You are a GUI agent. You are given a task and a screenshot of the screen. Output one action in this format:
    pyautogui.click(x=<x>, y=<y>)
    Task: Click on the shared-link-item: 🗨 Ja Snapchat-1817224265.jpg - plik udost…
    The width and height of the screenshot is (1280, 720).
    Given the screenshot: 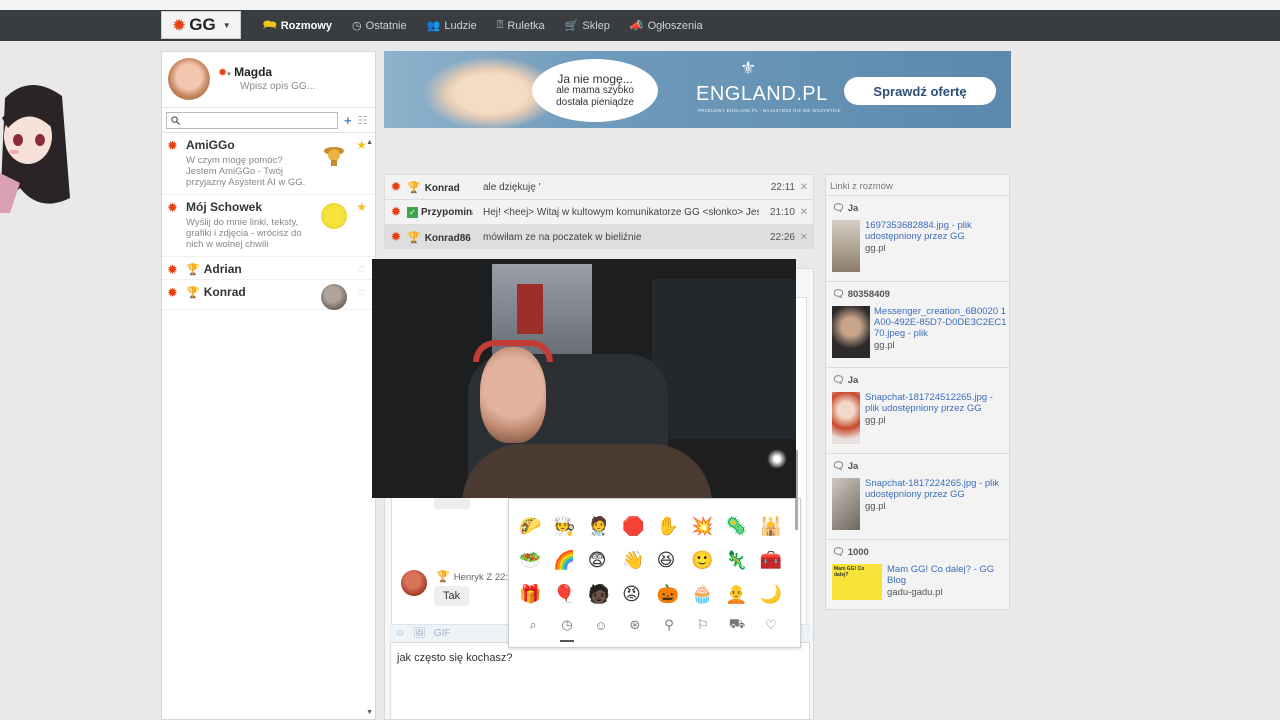 What is the action you would take?
    pyautogui.click(x=917, y=497)
    